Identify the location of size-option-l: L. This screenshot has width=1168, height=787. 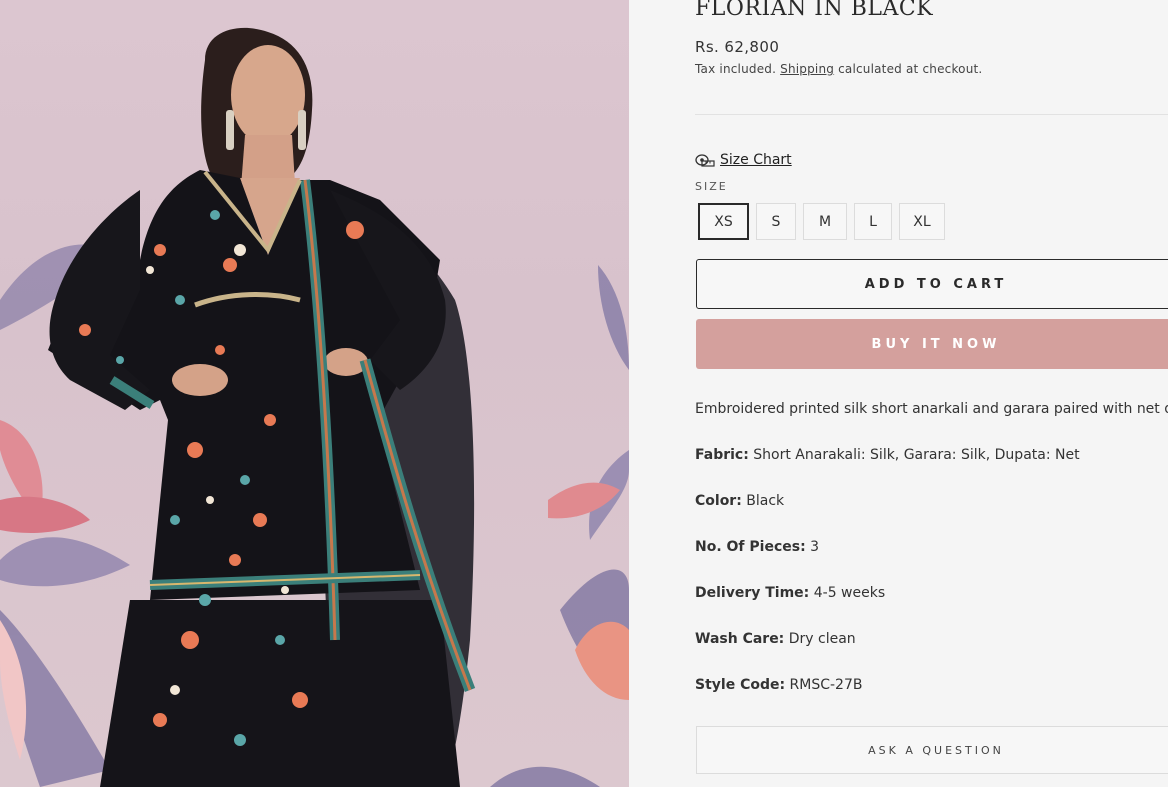
(873, 221).